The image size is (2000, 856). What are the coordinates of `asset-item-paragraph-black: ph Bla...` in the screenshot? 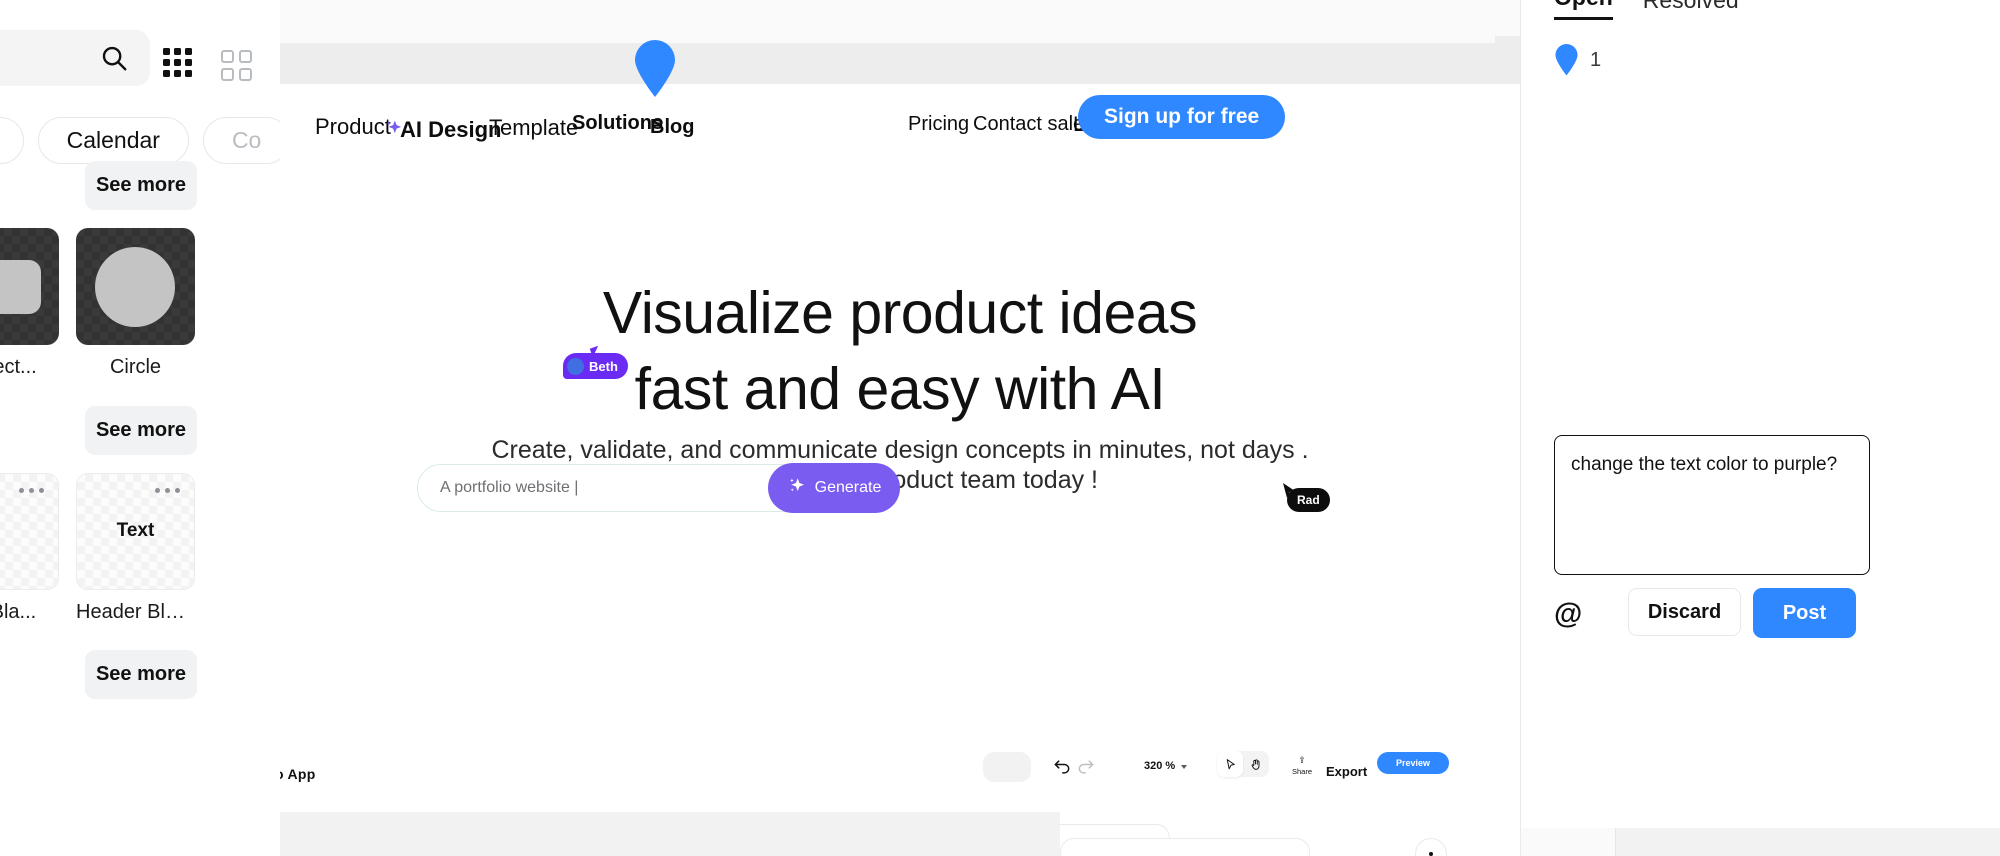 It's located at (29, 548).